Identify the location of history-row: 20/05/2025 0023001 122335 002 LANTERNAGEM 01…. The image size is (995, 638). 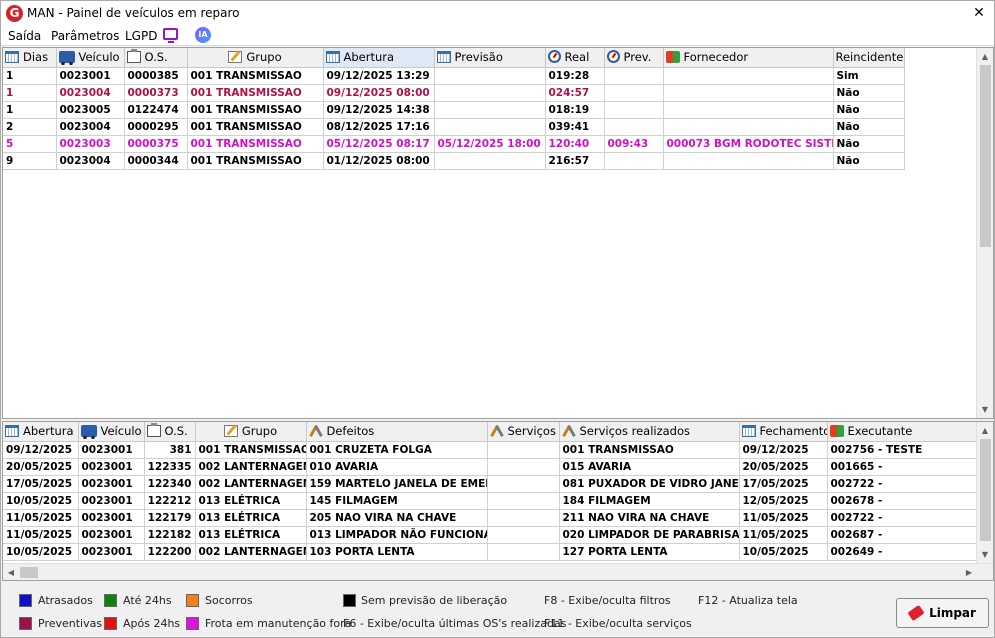
(491, 467).